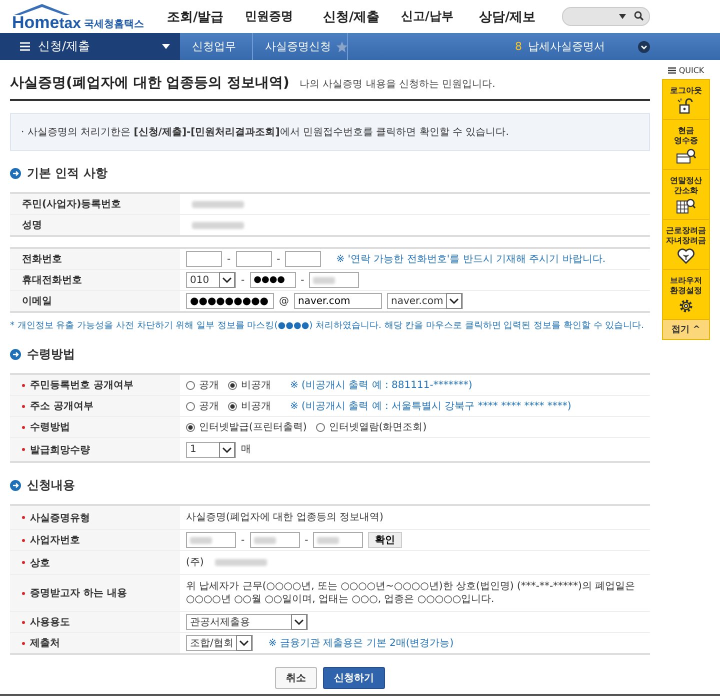 The height and width of the screenshot is (696, 720). What do you see at coordinates (518, 46) in the screenshot?
I see `notice-count: 8` at bounding box center [518, 46].